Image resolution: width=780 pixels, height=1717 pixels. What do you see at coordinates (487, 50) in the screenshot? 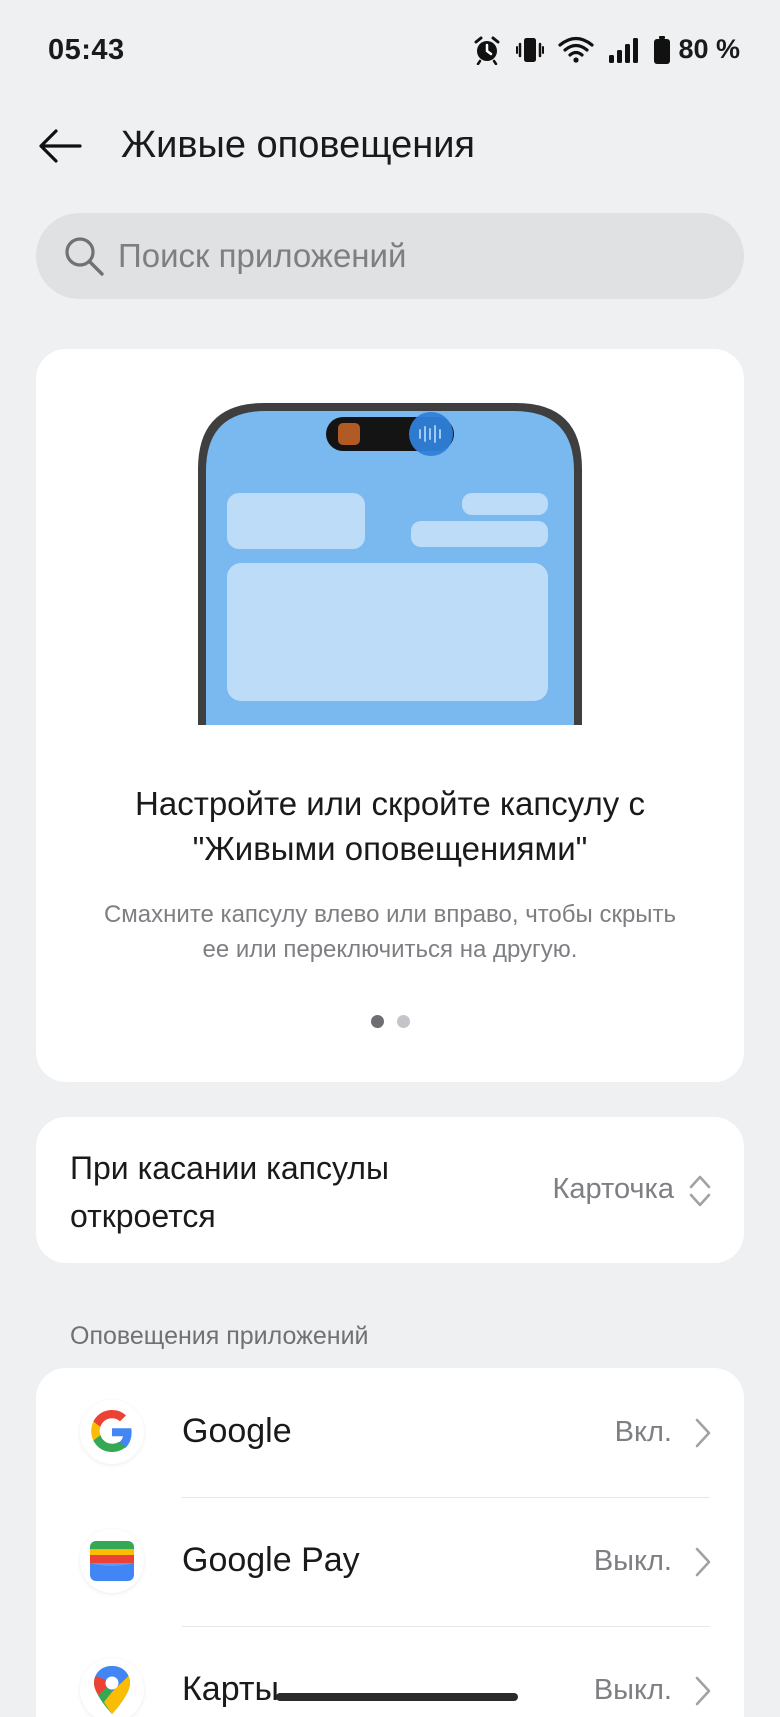
I see `alarm-icon` at bounding box center [487, 50].